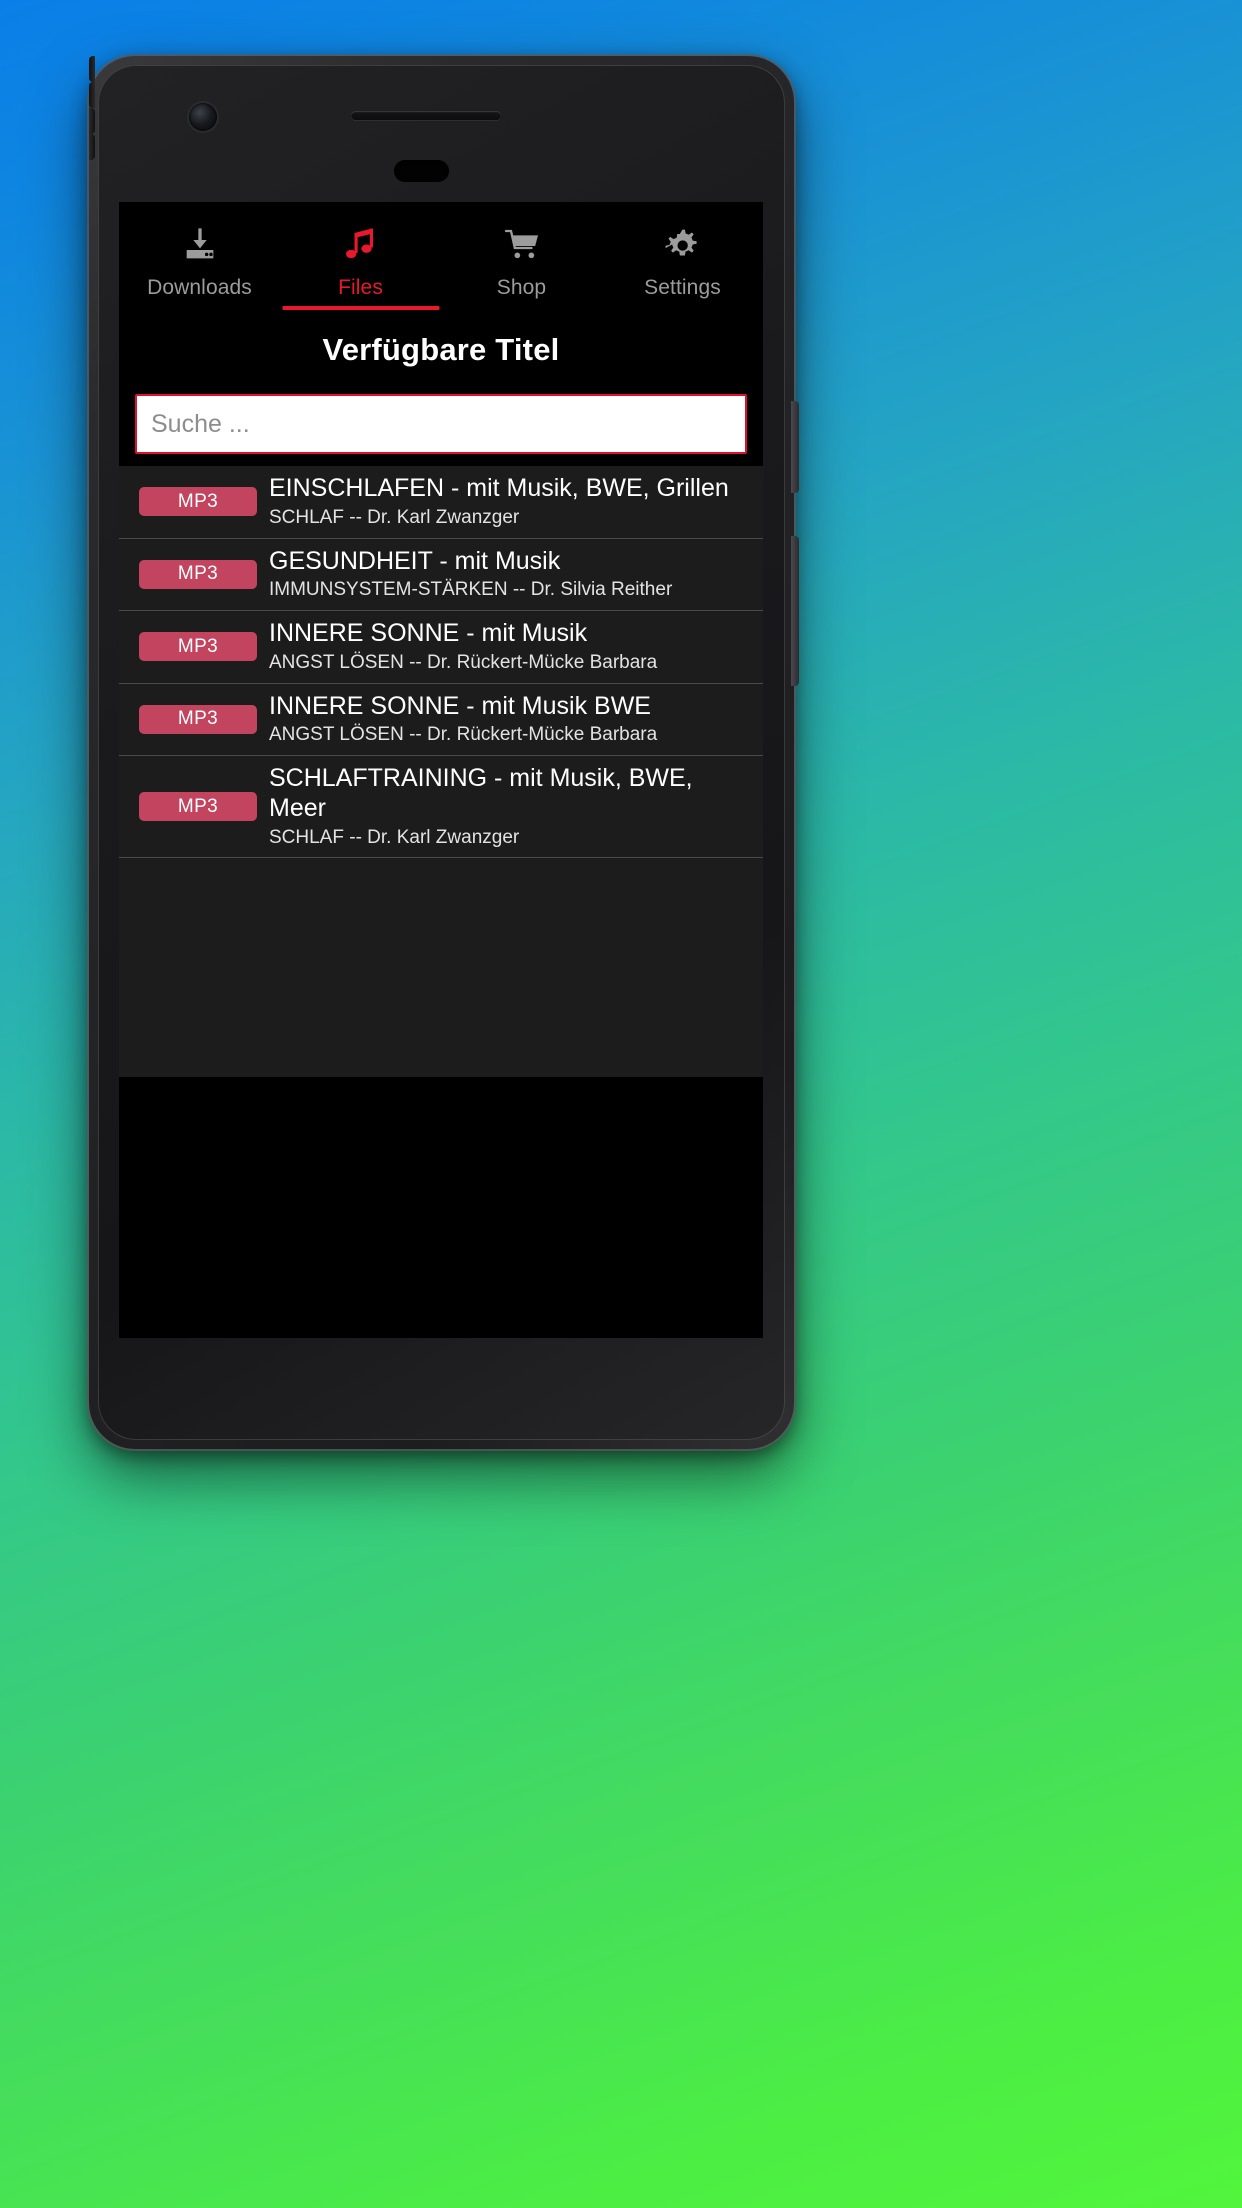 Image resolution: width=1242 pixels, height=2208 pixels. What do you see at coordinates (199, 287) in the screenshot?
I see `tab-downloads-label: Downloads` at bounding box center [199, 287].